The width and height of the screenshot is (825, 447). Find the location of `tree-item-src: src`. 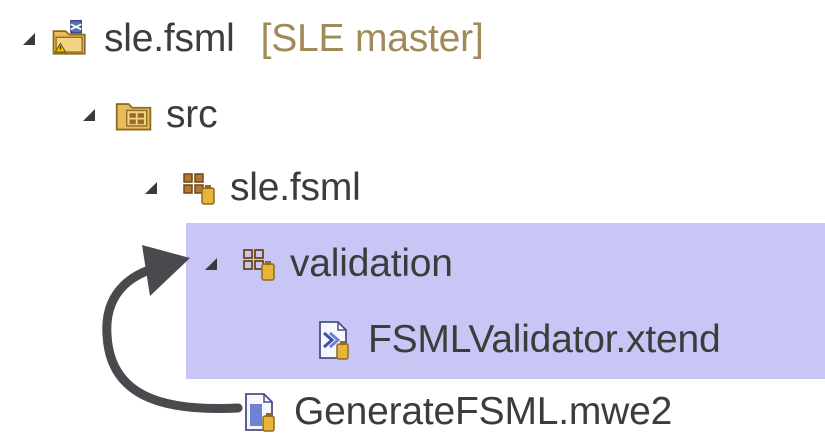

tree-item-src: src is located at coordinates (148, 115).